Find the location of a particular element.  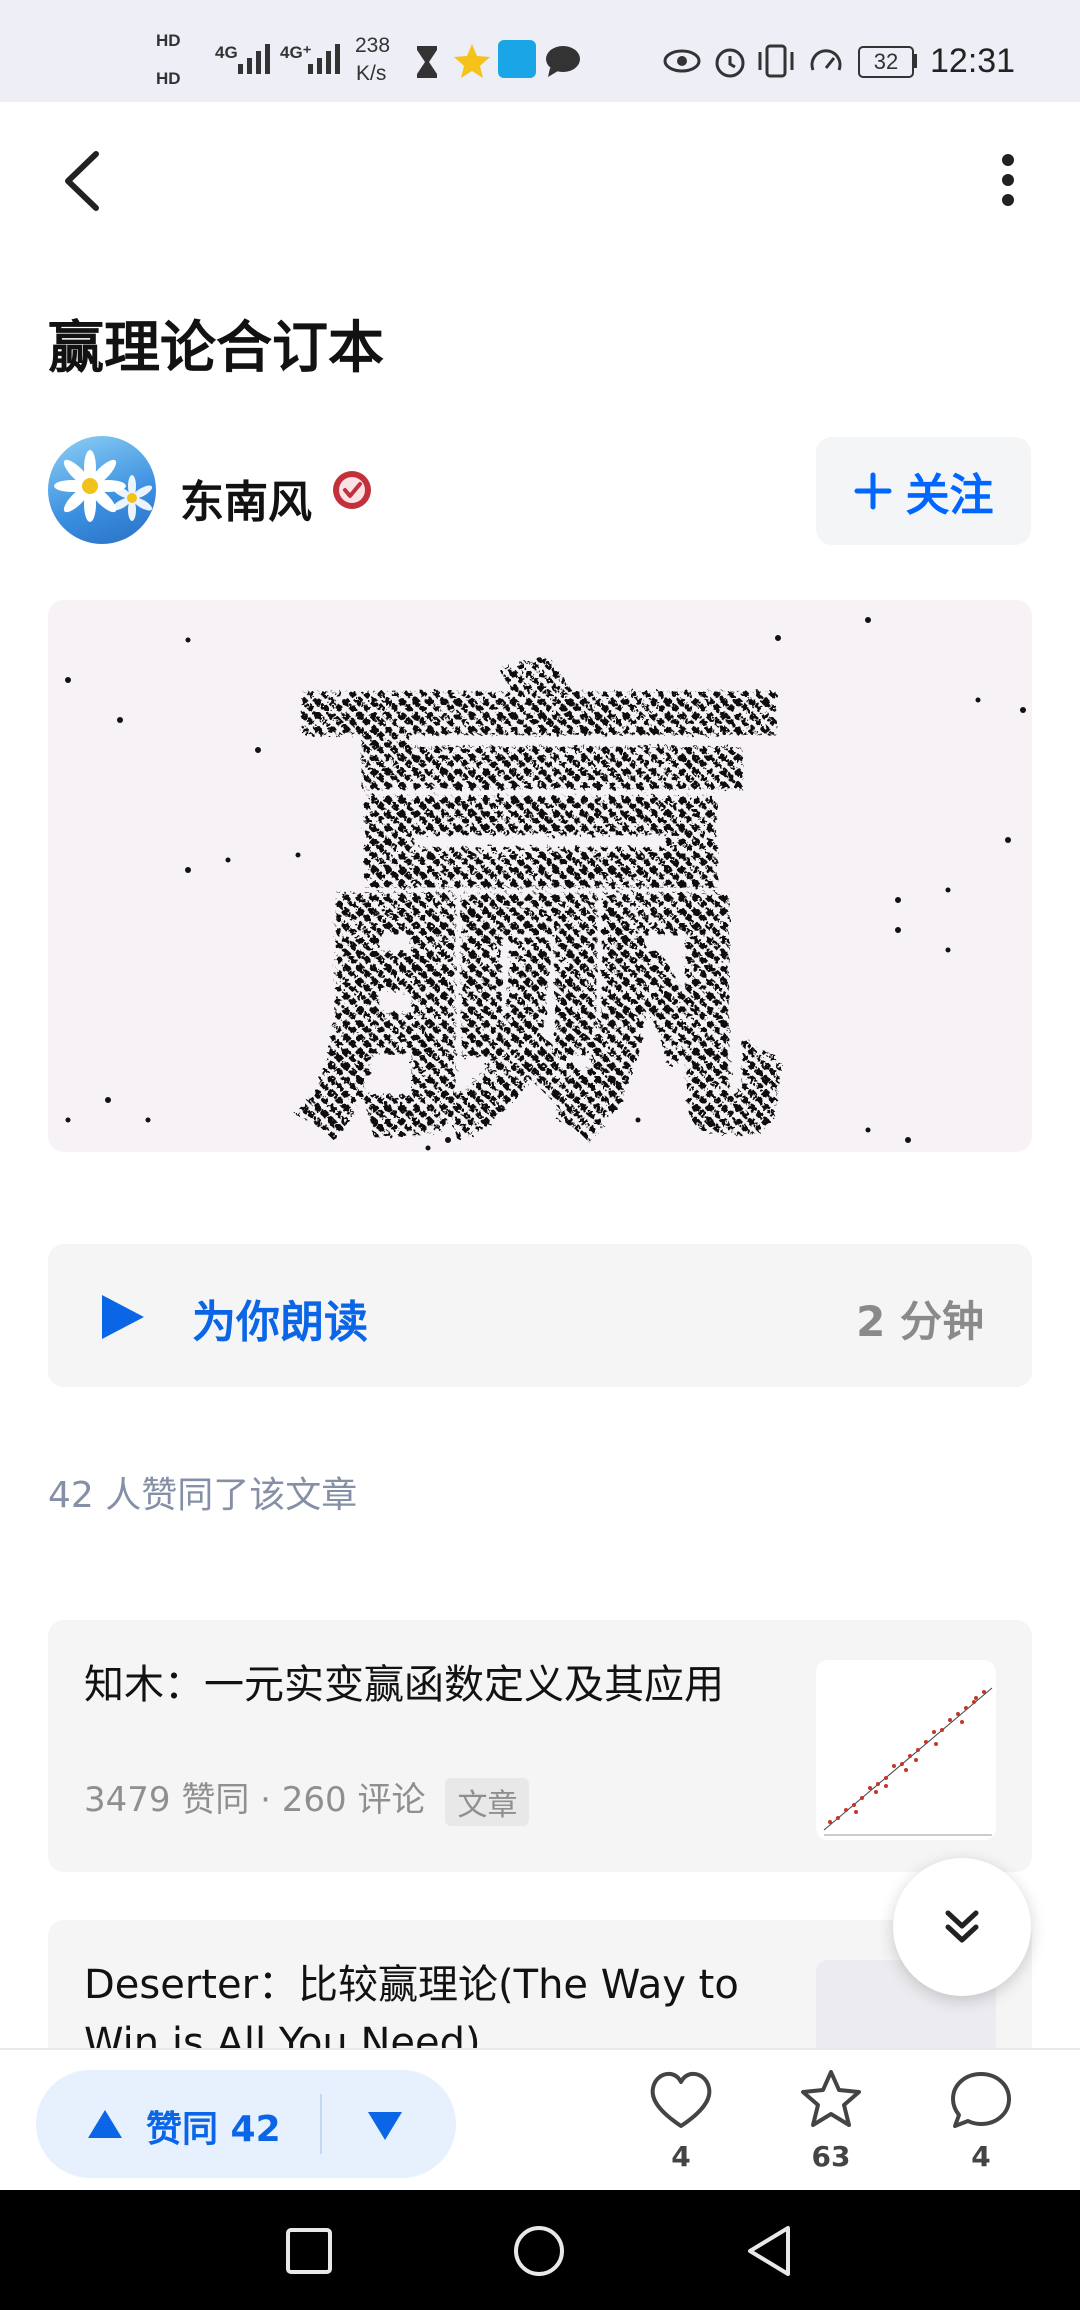

alarm-icon is located at coordinates (730, 63).